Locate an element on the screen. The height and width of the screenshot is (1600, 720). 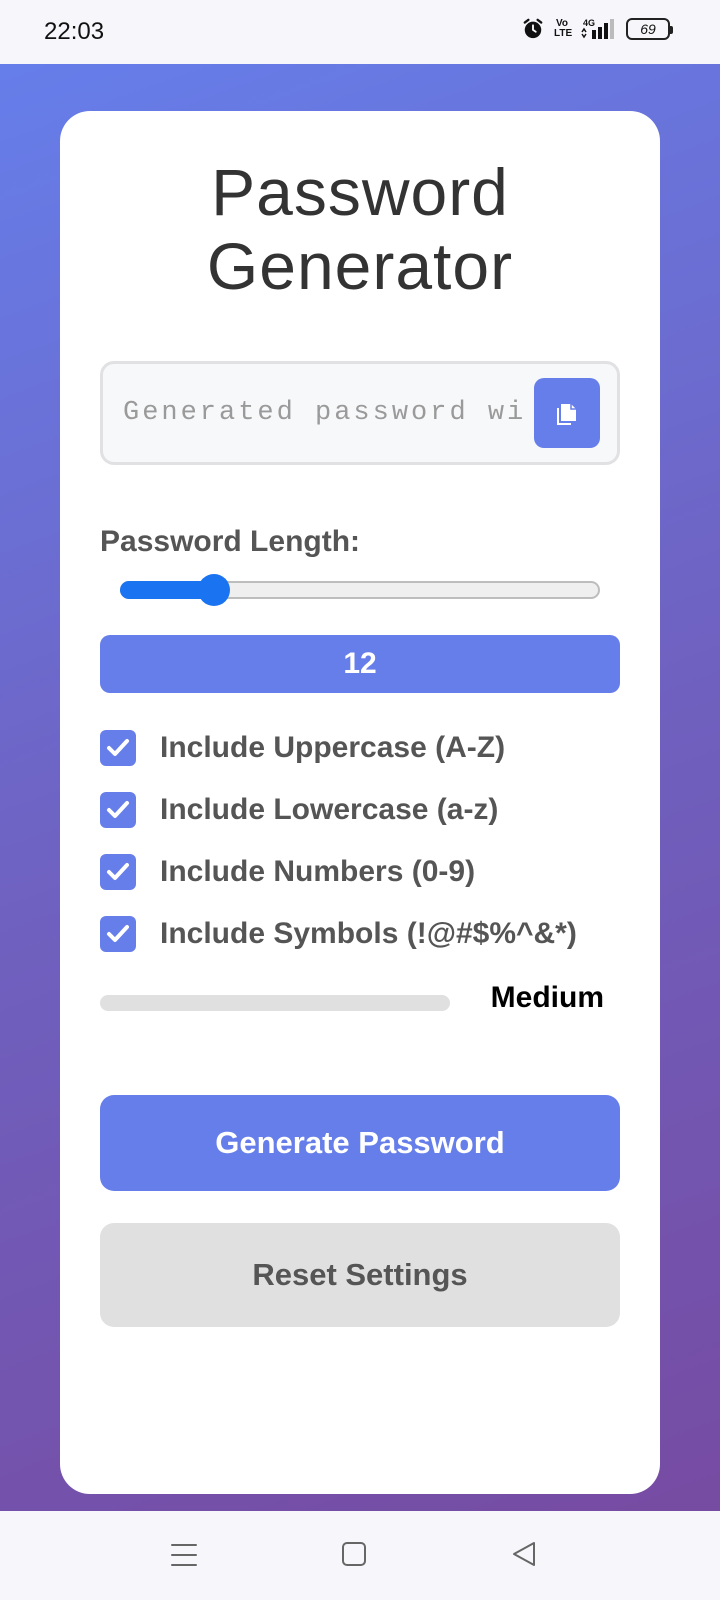
password-output-field is located at coordinates (323, 413).